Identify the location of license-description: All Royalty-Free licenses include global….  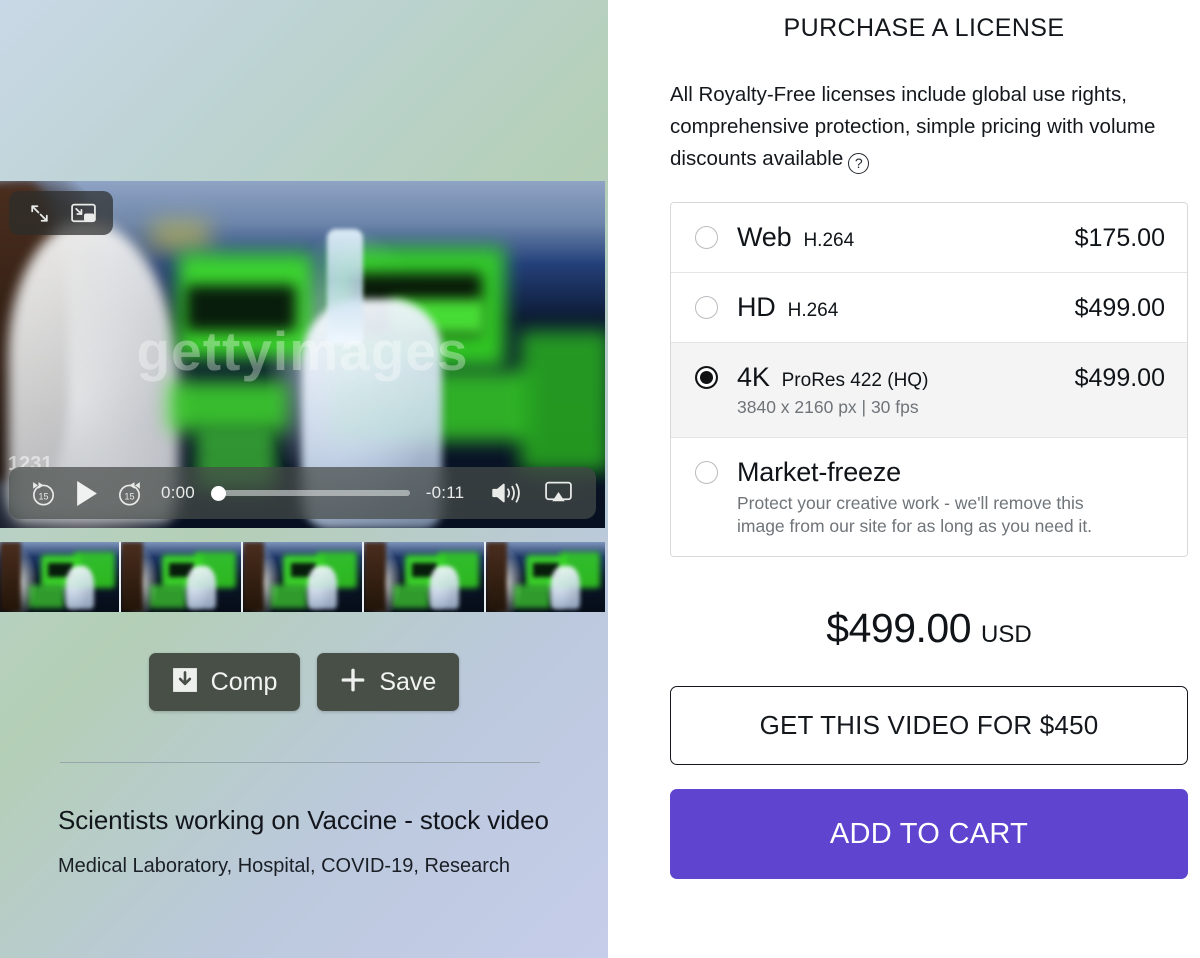
(929, 126).